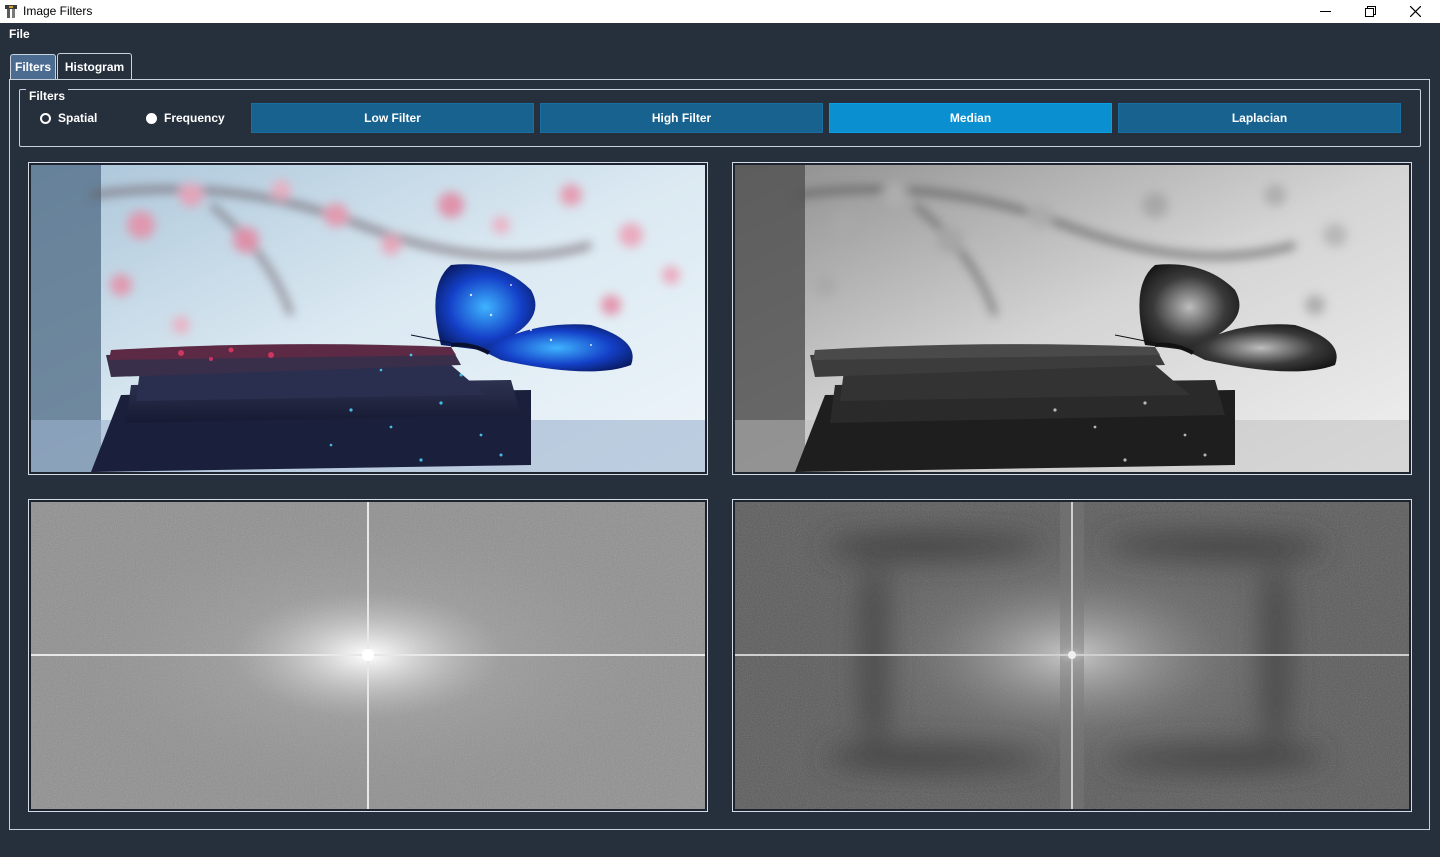 The image size is (1440, 857). What do you see at coordinates (47, 96) in the screenshot?
I see `filters-group-title: Filters` at bounding box center [47, 96].